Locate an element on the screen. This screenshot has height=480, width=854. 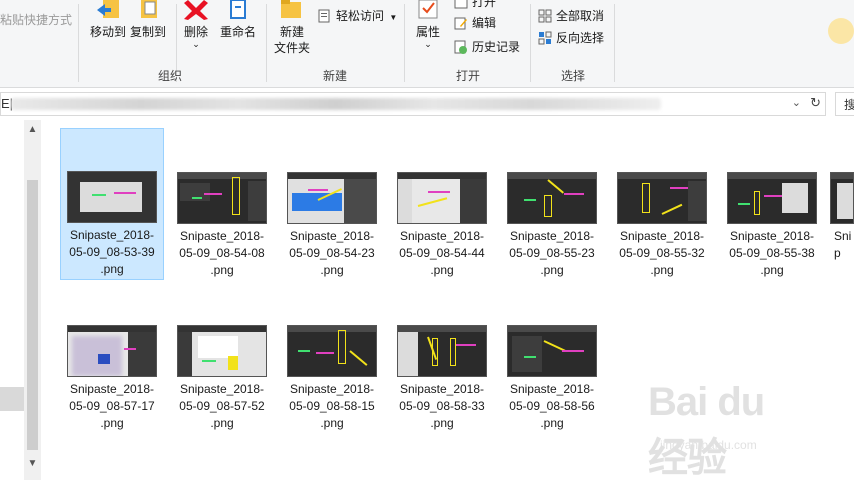
vertical-scrollbar: ▲ ▼ is located at coordinates (32, 300).